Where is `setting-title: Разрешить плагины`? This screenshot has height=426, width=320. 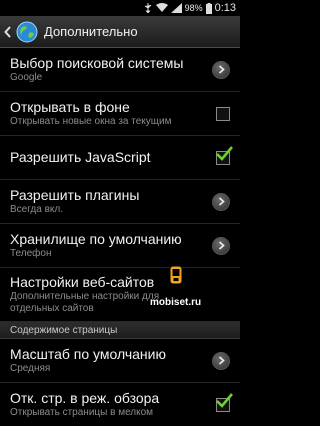
setting-title: Разрешить плагины is located at coordinates (75, 195).